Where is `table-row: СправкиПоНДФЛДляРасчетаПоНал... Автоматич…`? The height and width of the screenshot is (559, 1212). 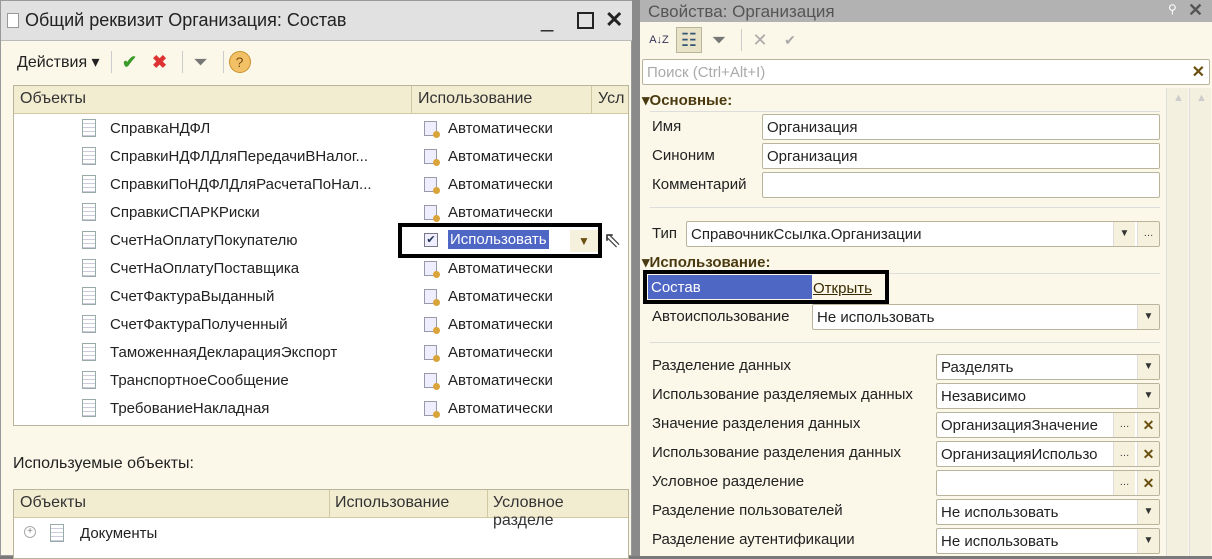 table-row: СправкиПоНДФЛДляРасчетаПоНал... Автоматич… is located at coordinates (321, 185).